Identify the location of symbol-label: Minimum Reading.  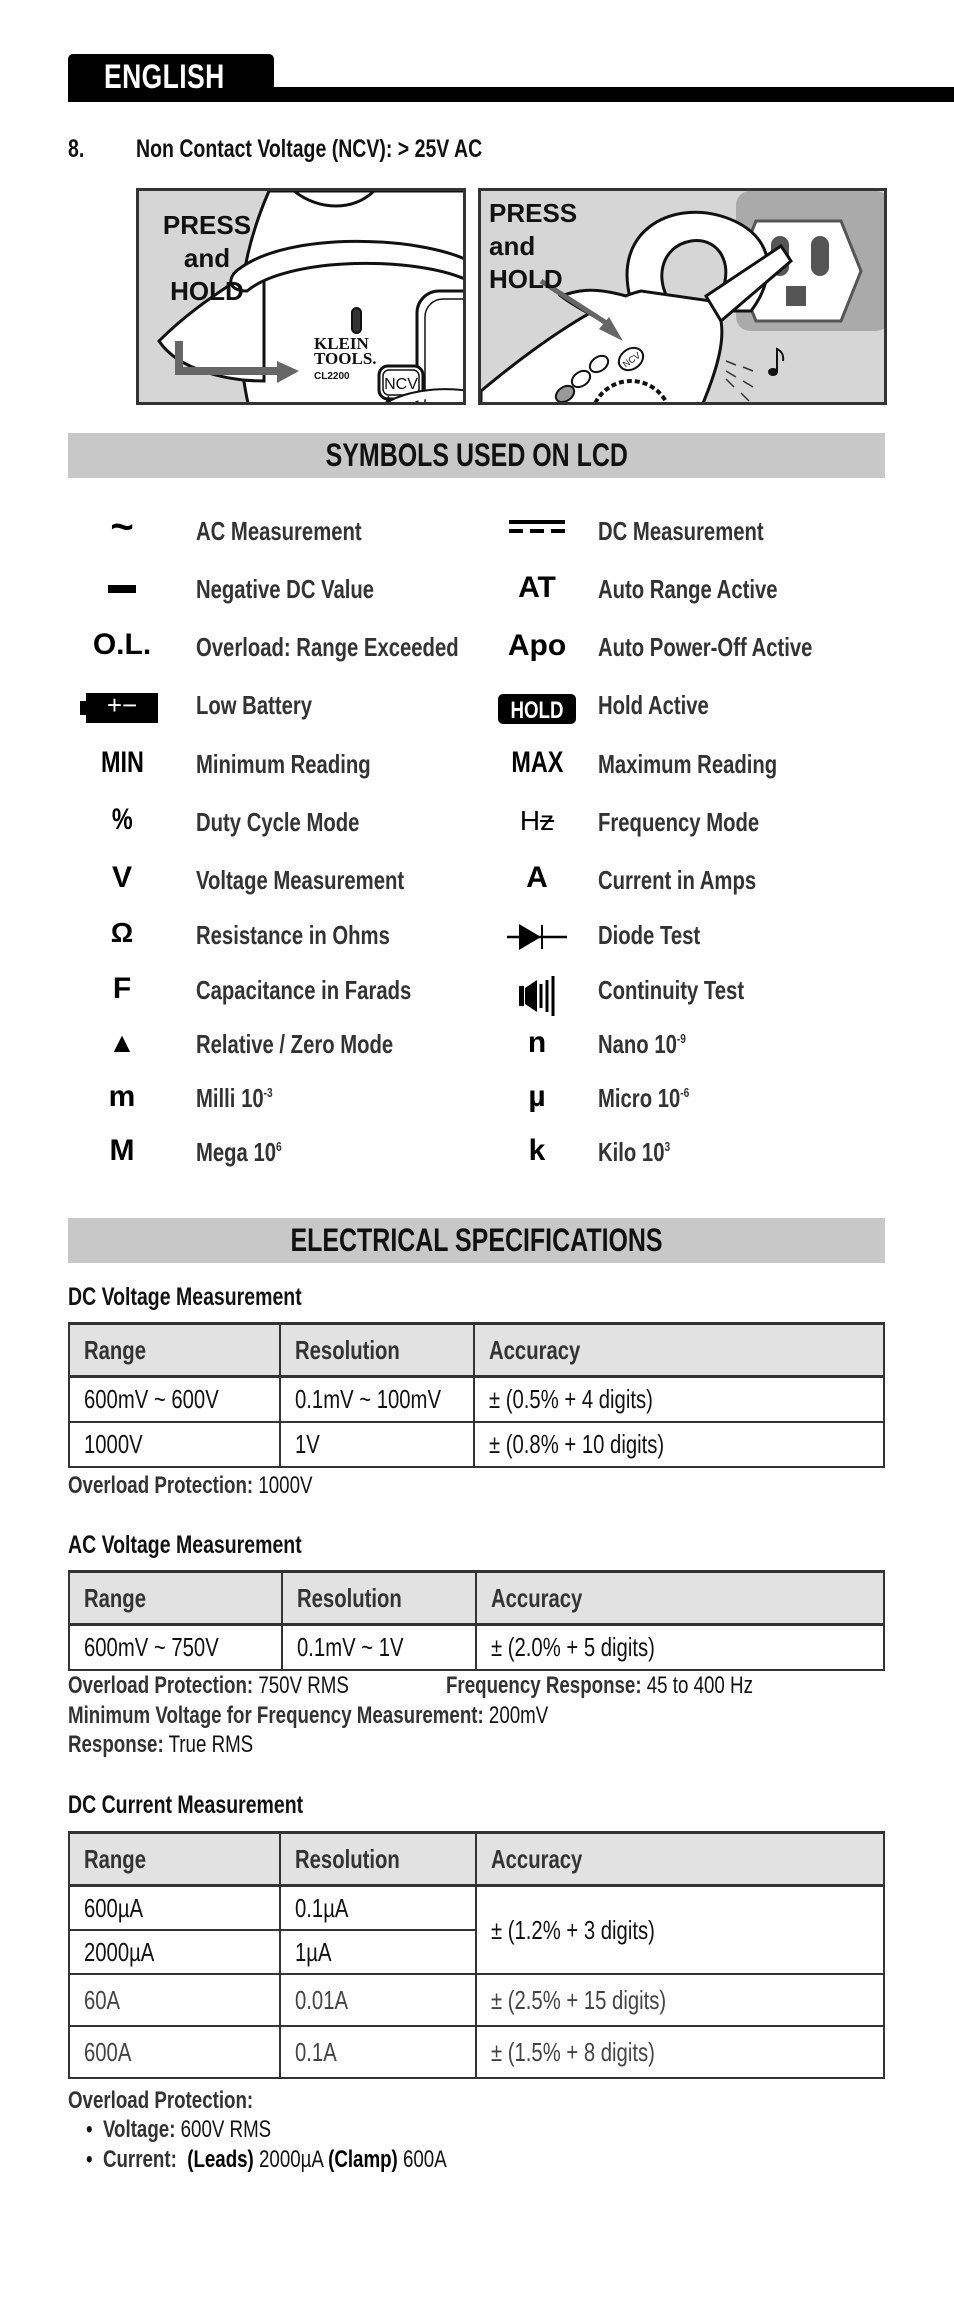
(283, 764).